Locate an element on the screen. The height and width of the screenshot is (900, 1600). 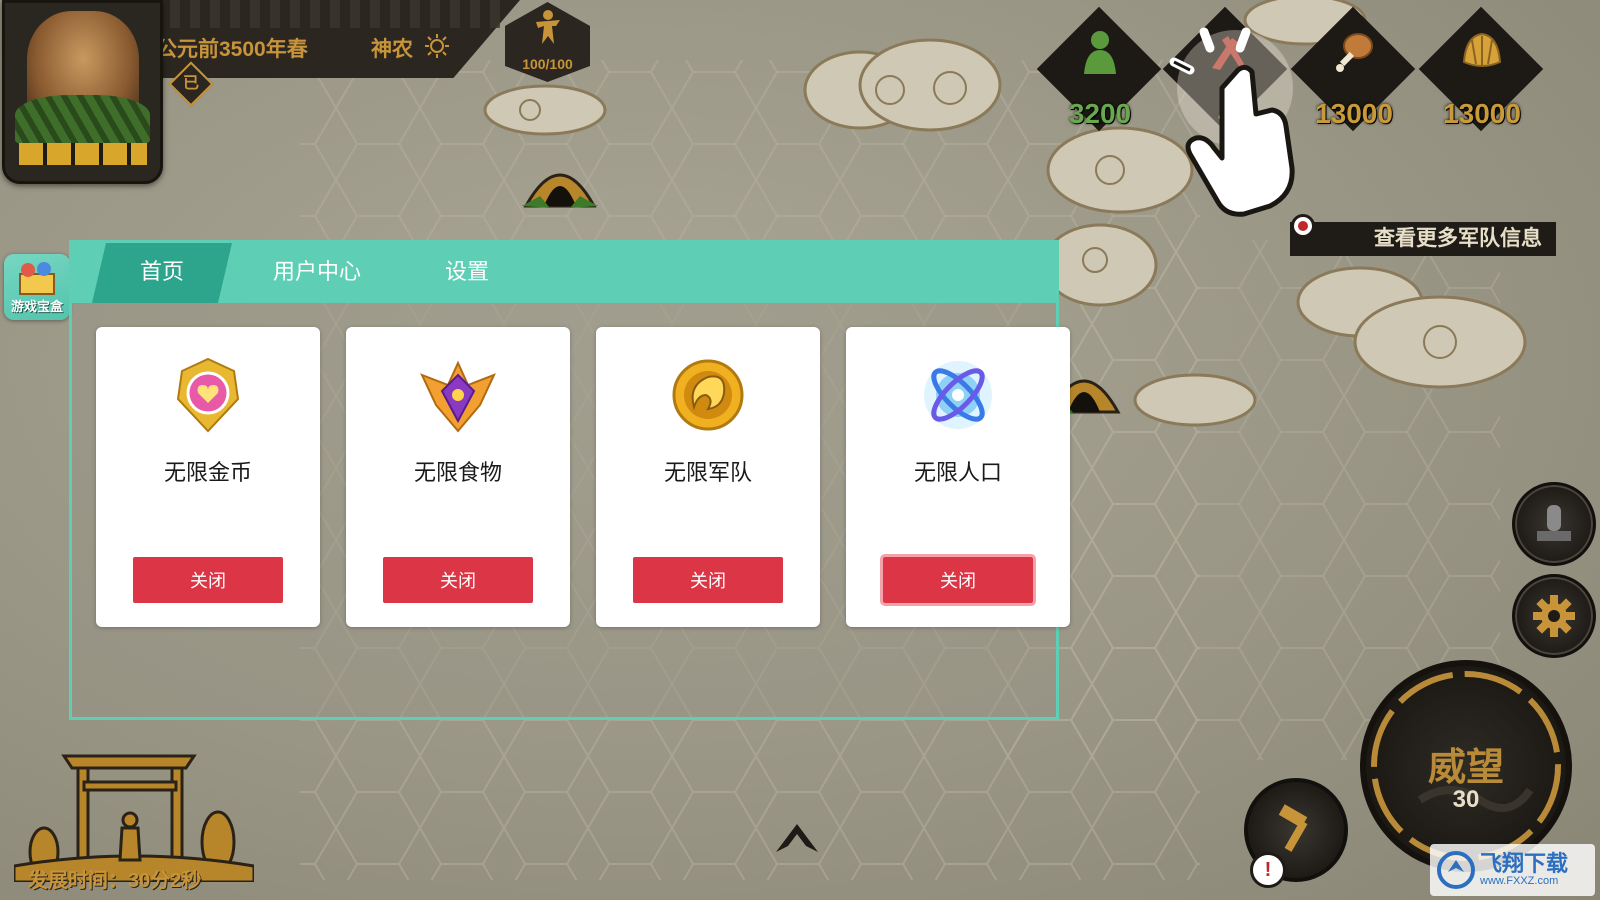
watermark-url: www.FXXZ.com is located at coordinates (1519, 881).